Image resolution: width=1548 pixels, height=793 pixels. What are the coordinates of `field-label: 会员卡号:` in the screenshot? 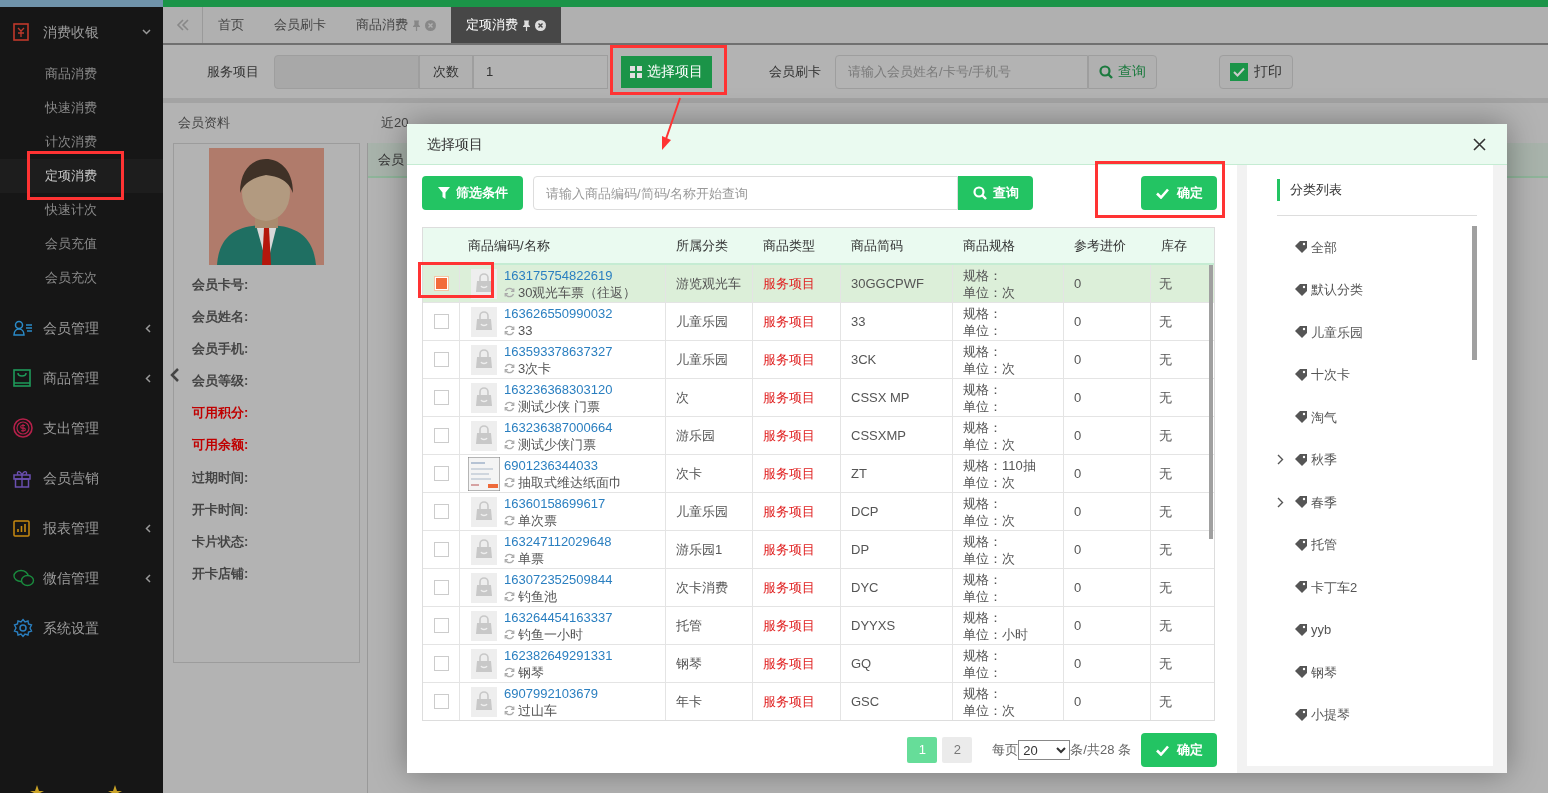 It's located at (221, 285).